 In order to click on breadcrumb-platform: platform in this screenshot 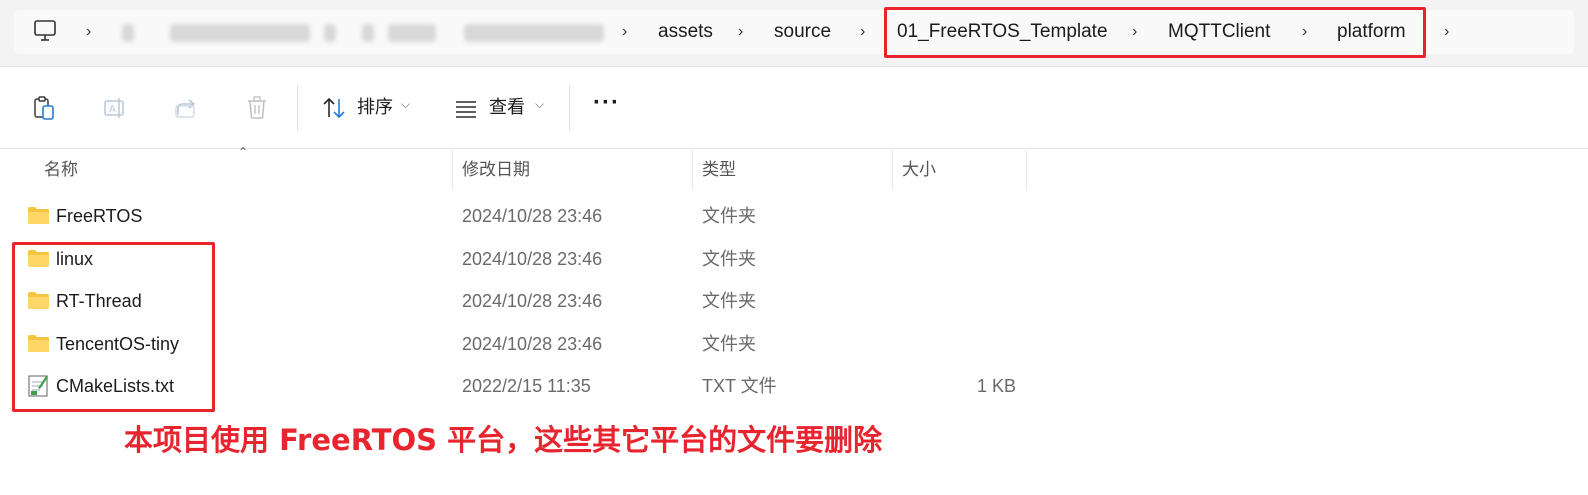, I will do `click(1371, 32)`.